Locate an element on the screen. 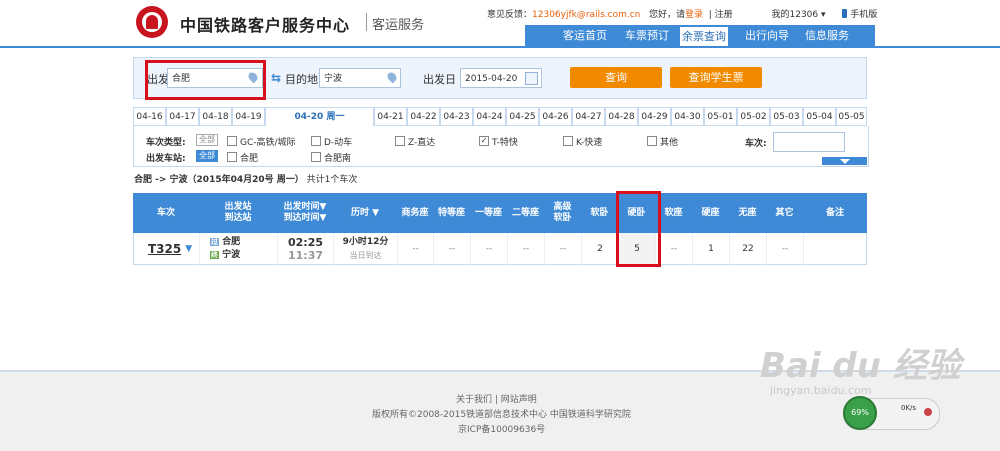 The height and width of the screenshot is (451, 1000). other-checkbox is located at coordinates (652, 141).